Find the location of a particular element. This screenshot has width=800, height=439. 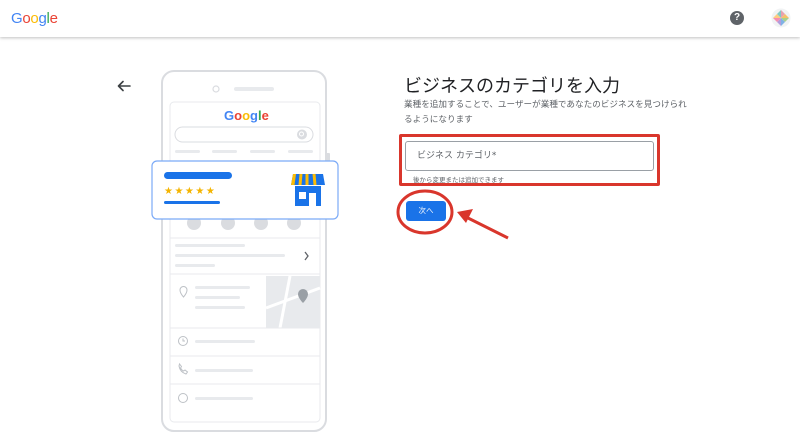

question-circle-icon: ? is located at coordinates (737, 18).